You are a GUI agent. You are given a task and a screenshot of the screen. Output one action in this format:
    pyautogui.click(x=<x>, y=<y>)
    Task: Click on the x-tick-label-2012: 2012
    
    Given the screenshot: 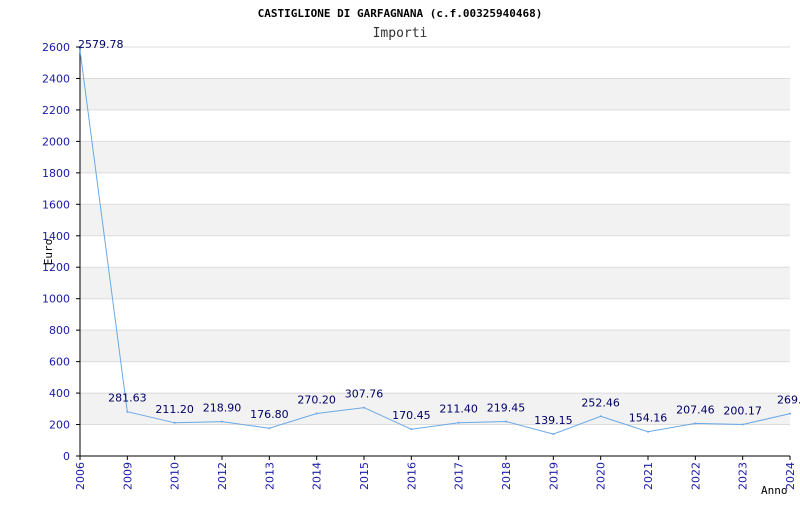 What is the action you would take?
    pyautogui.click(x=222, y=476)
    